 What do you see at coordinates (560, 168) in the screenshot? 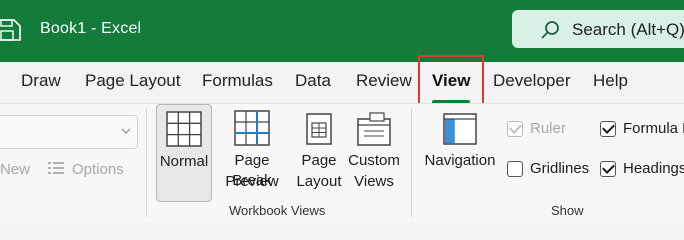
I see `gridlines-label: Gridlines` at bounding box center [560, 168].